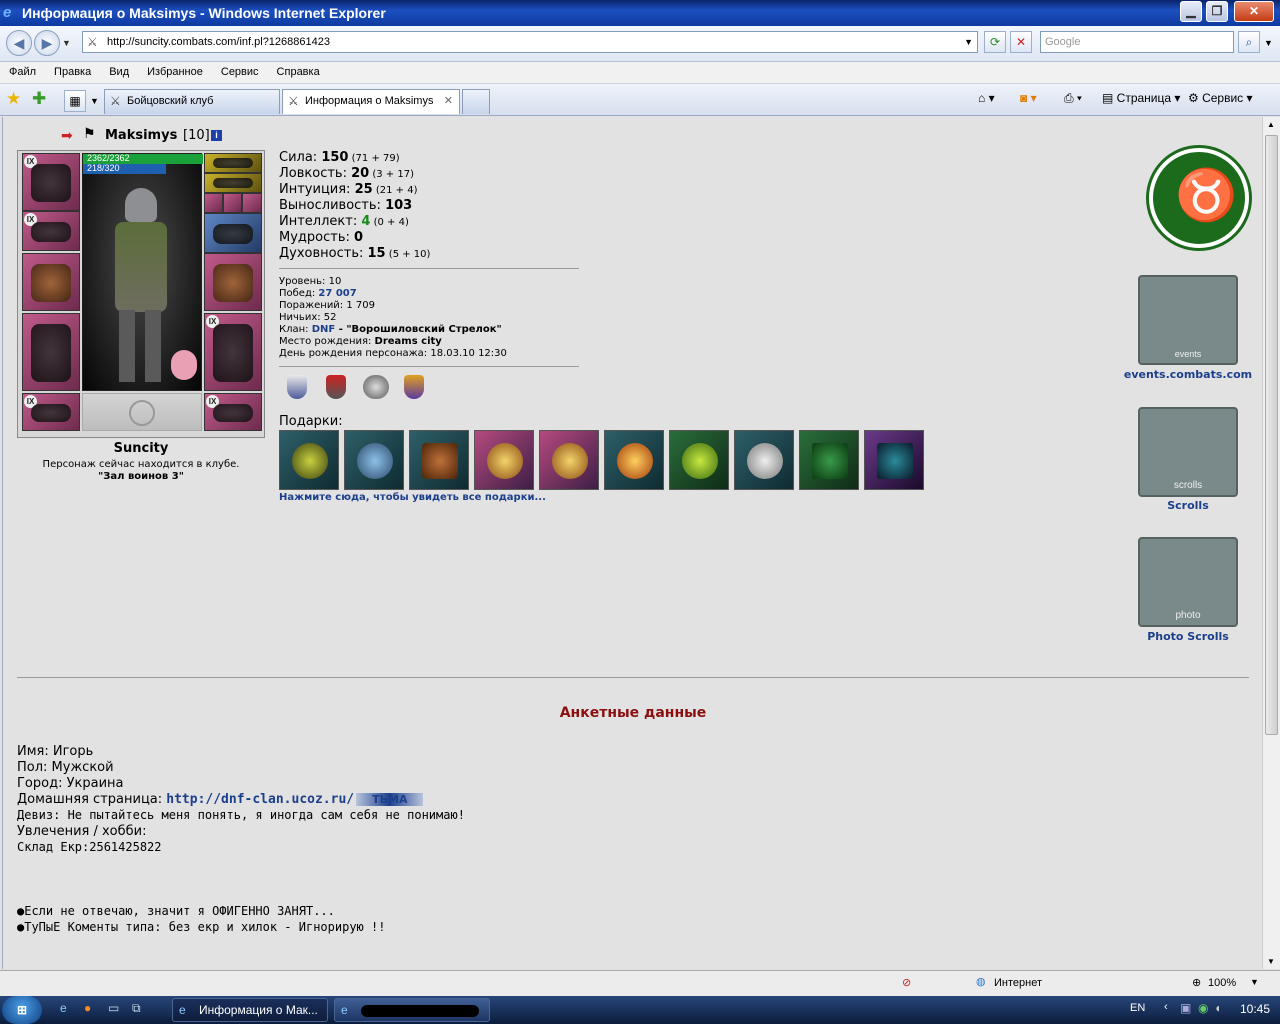 The image size is (1280, 1024). I want to click on amulet-slot, so click(233, 163).